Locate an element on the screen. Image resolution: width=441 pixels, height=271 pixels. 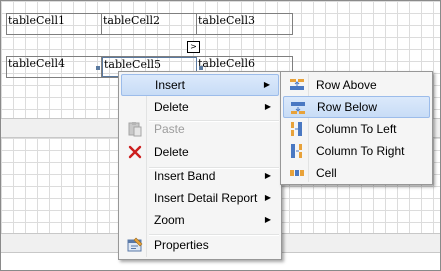
submenu-item-column-to-left: Column To Left is located at coordinates (356, 129).